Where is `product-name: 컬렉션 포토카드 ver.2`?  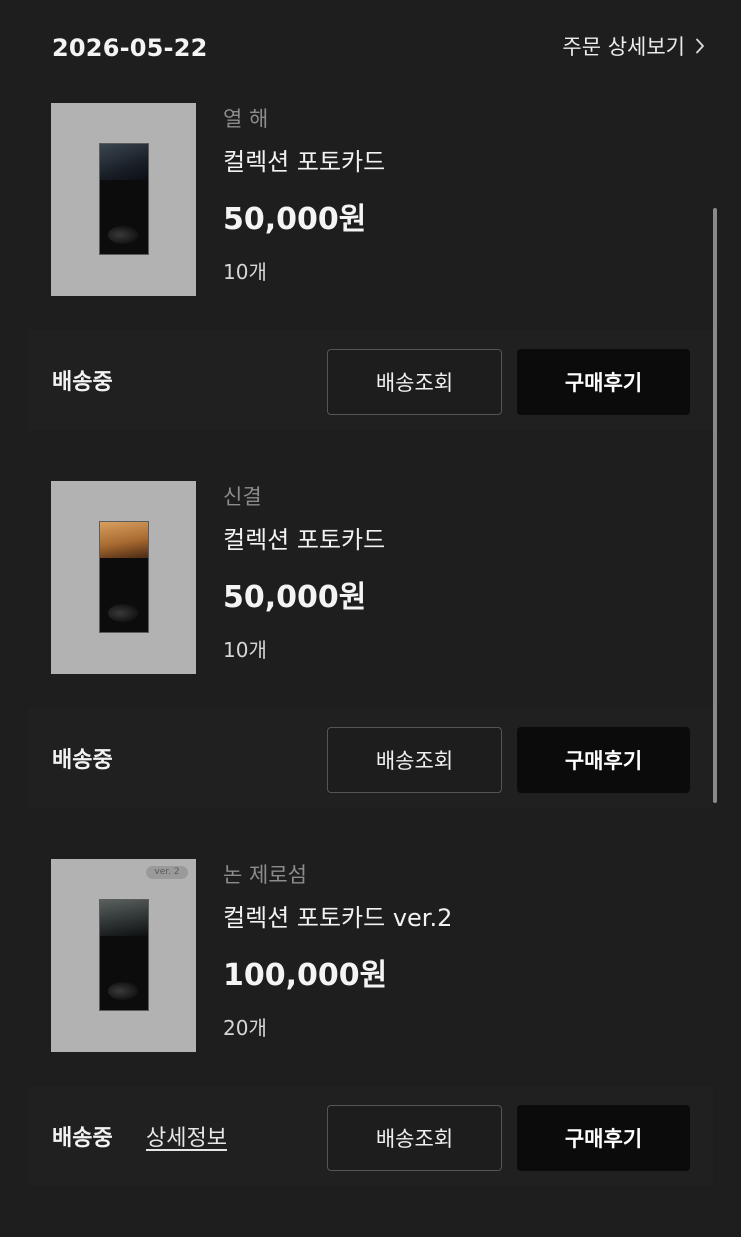
product-name: 컬렉션 포토카드 ver.2 is located at coordinates (337, 915).